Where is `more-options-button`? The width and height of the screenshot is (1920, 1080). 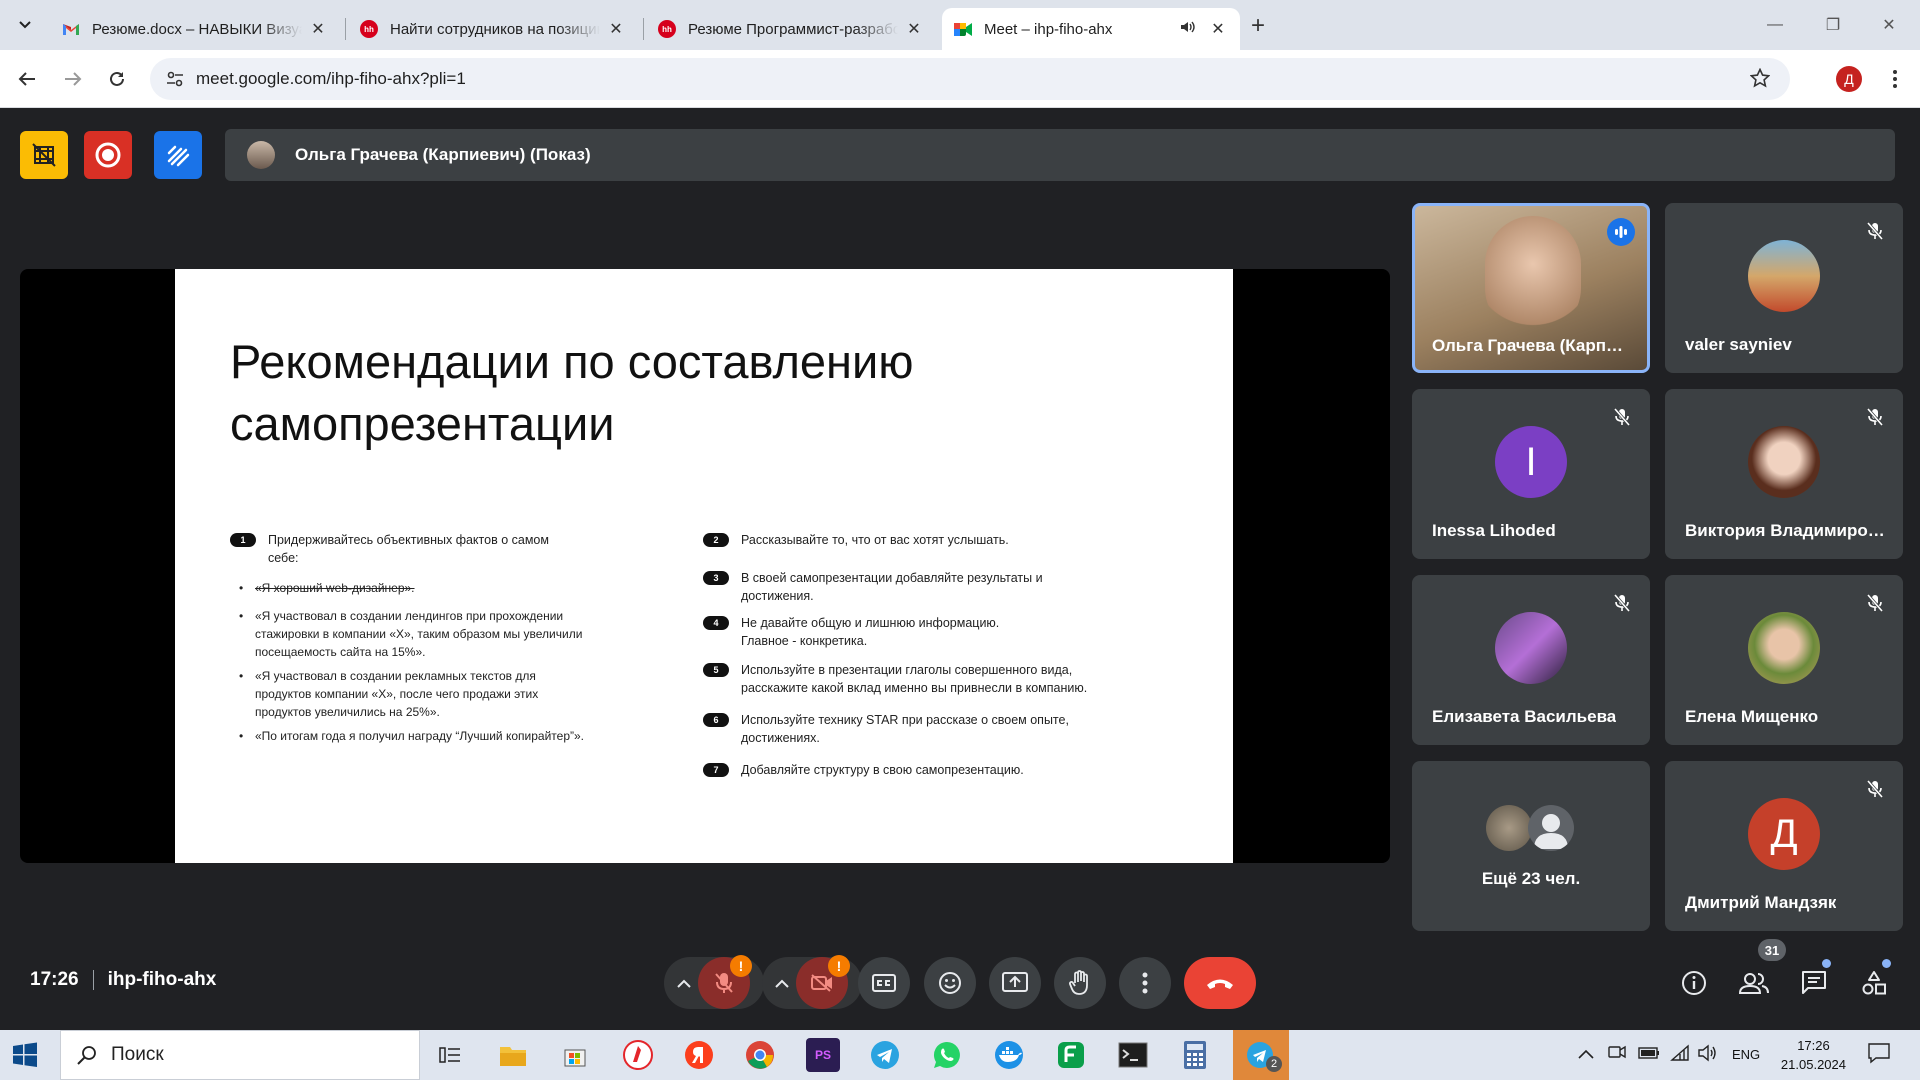
more-options-button is located at coordinates (1145, 983).